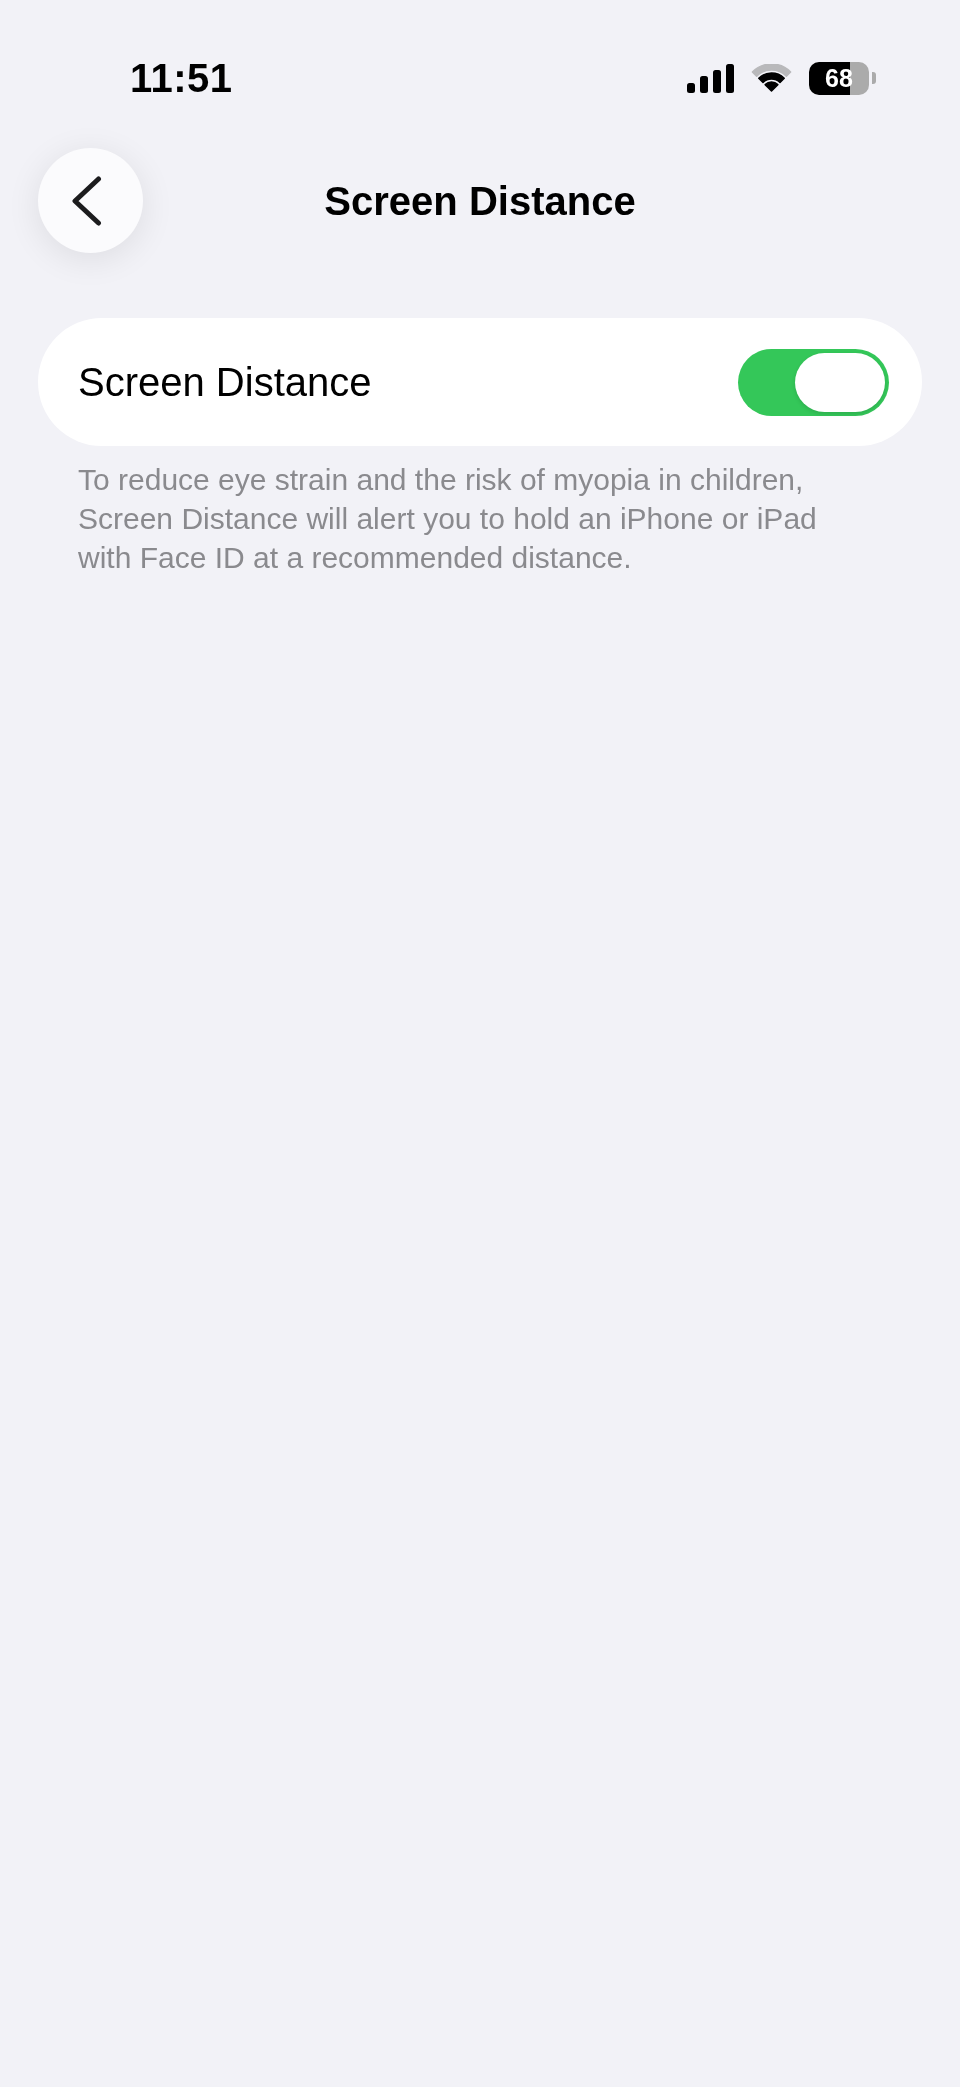 Image resolution: width=960 pixels, height=2087 pixels. What do you see at coordinates (86, 200) in the screenshot?
I see `chevron-left-icon` at bounding box center [86, 200].